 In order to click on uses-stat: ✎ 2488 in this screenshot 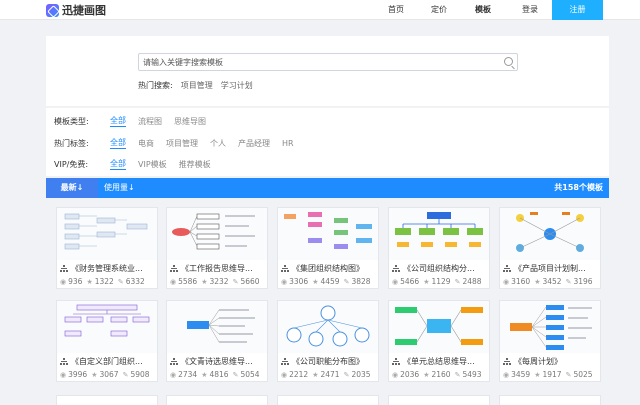, I will do `click(468, 281)`.